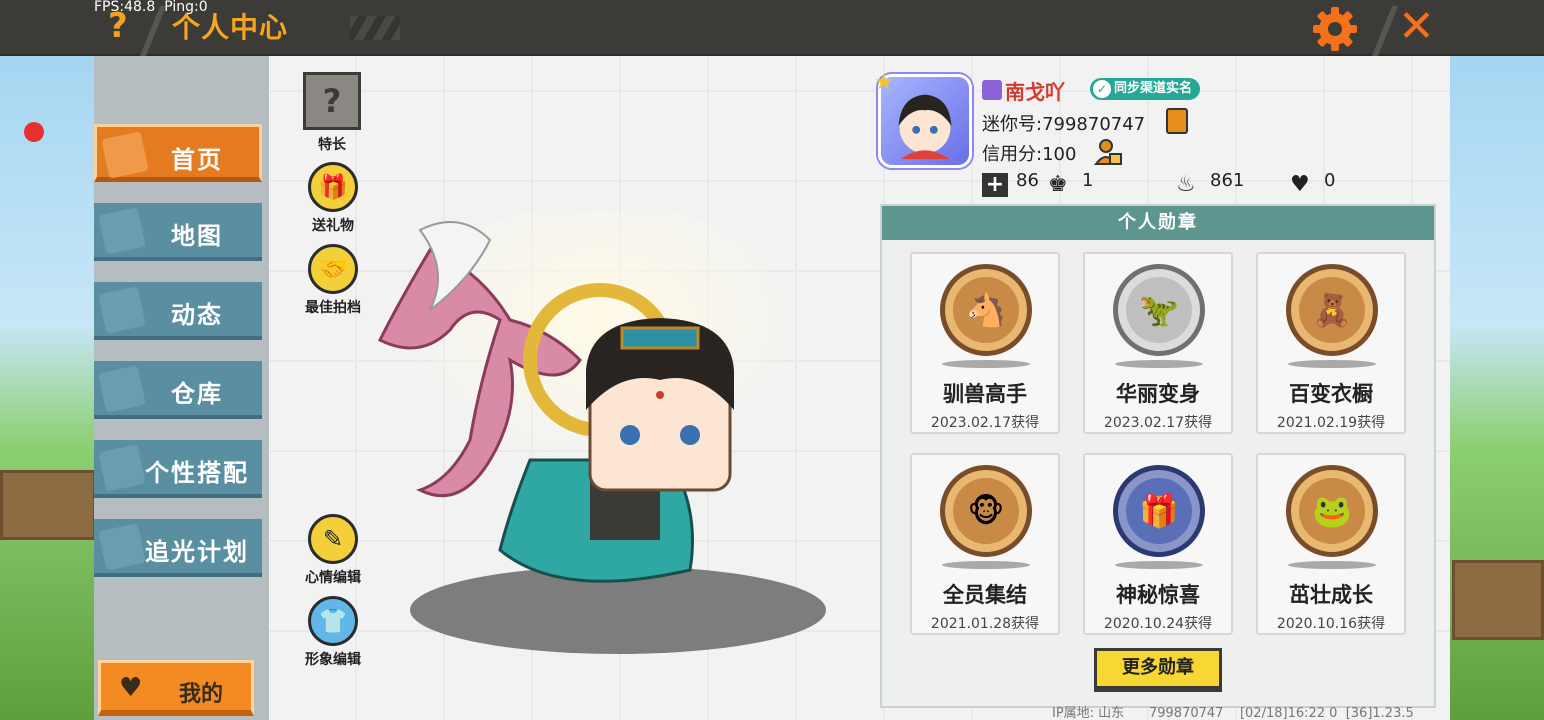 This screenshot has width=1544, height=720. What do you see at coordinates (333, 621) in the screenshot?
I see `outfit-icon: 👕` at bounding box center [333, 621].